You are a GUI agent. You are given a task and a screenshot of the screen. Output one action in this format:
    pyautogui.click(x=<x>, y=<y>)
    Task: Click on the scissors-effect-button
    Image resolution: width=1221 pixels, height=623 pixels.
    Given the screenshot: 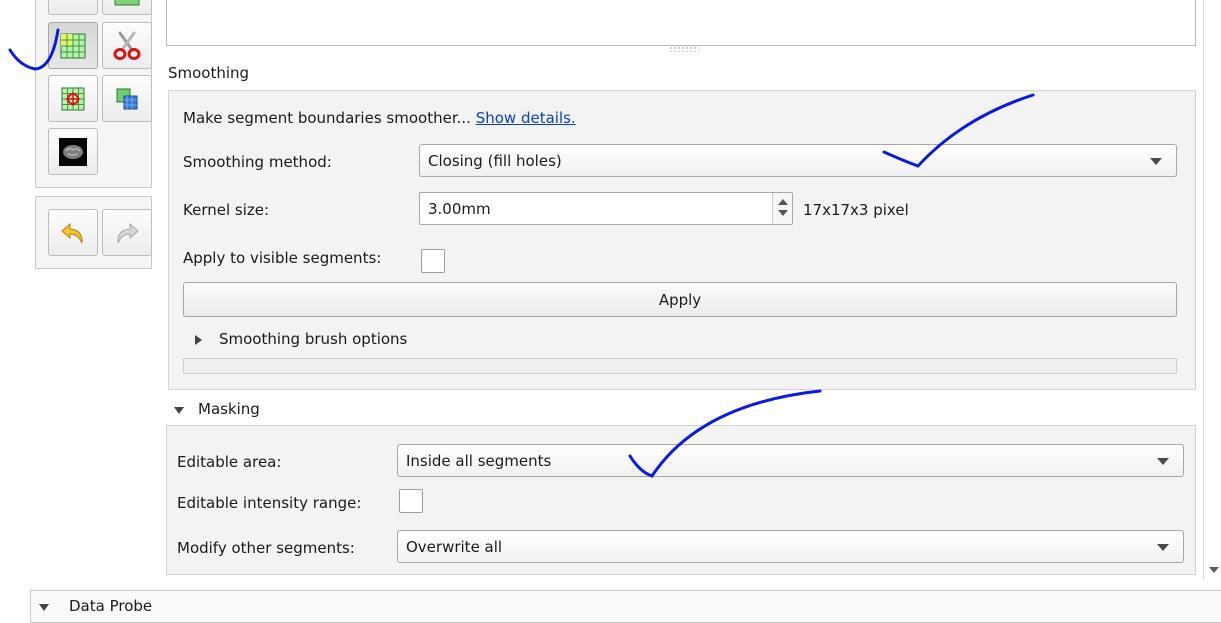 What is the action you would take?
    pyautogui.click(x=127, y=45)
    